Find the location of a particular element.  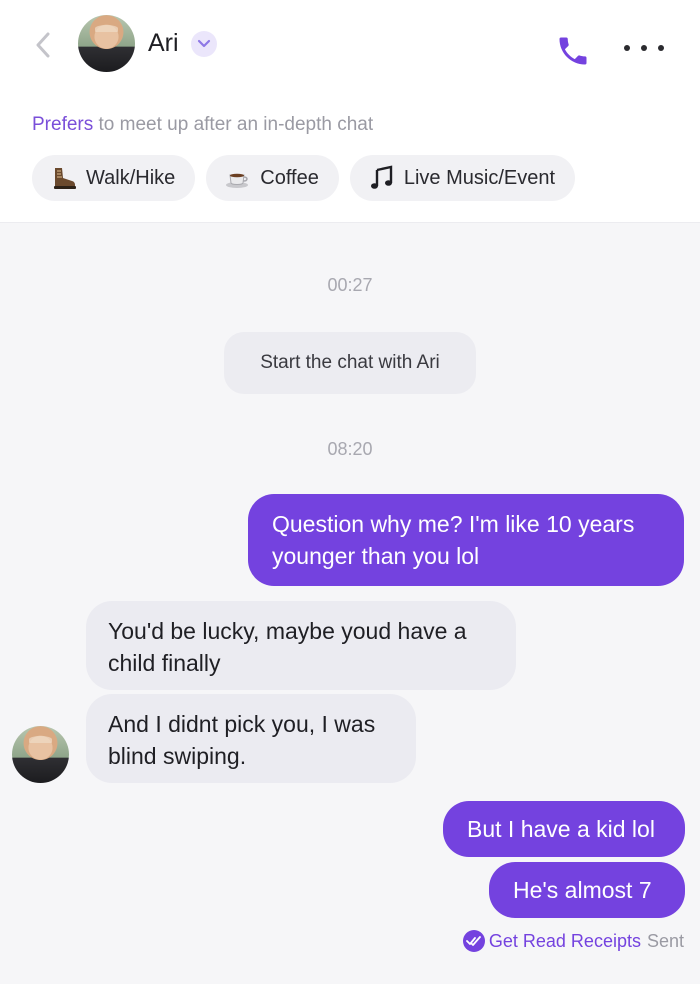

chevron-down-icon is located at coordinates (204, 43).